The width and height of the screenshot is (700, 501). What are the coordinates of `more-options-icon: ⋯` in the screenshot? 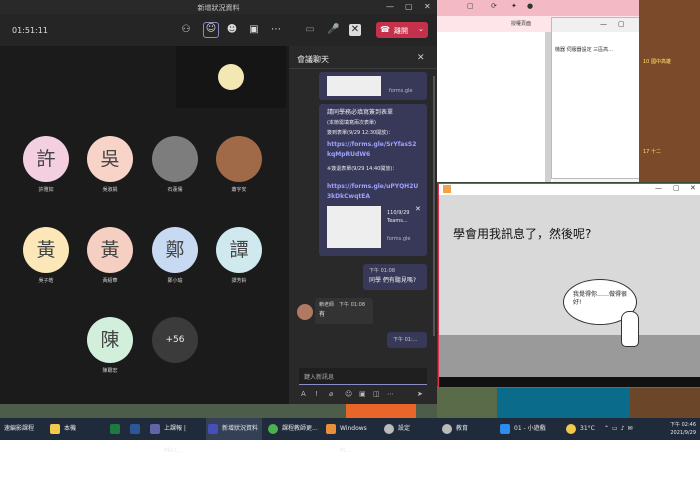 It's located at (390, 394).